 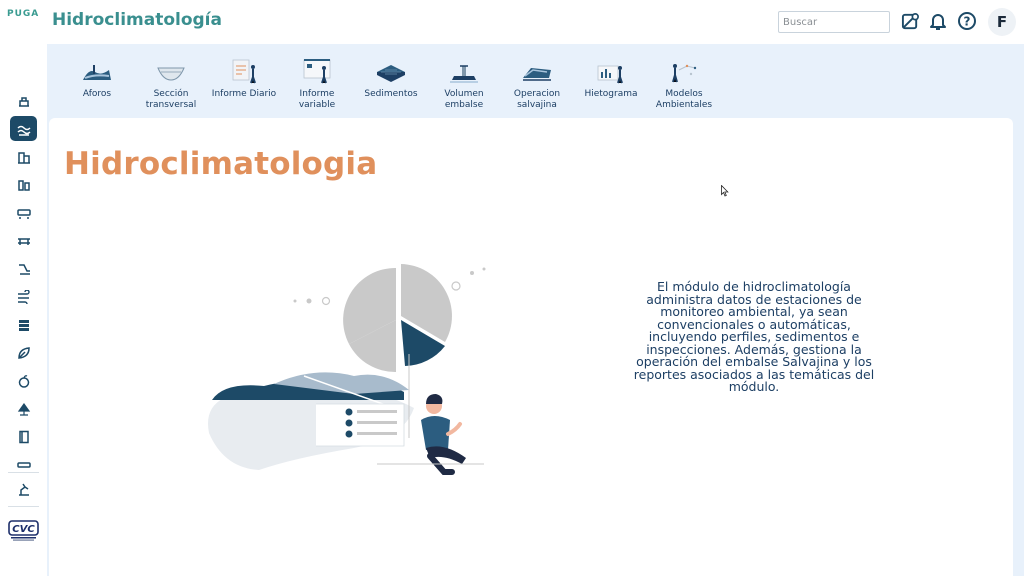 I want to click on river-icon, so click(x=24, y=269).